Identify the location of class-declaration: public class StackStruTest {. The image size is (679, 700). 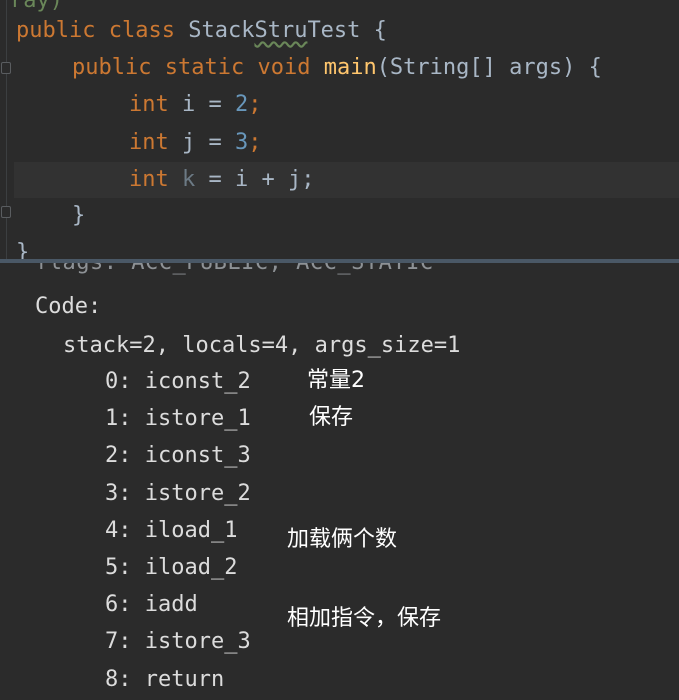
(201, 31).